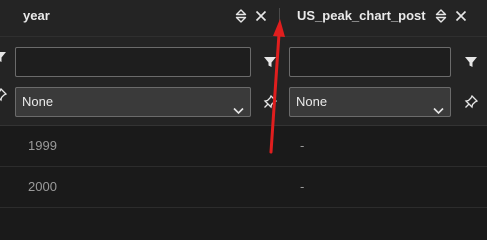 This screenshot has width=487, height=240. What do you see at coordinates (36, 18) in the screenshot?
I see `column-header-year: year` at bounding box center [36, 18].